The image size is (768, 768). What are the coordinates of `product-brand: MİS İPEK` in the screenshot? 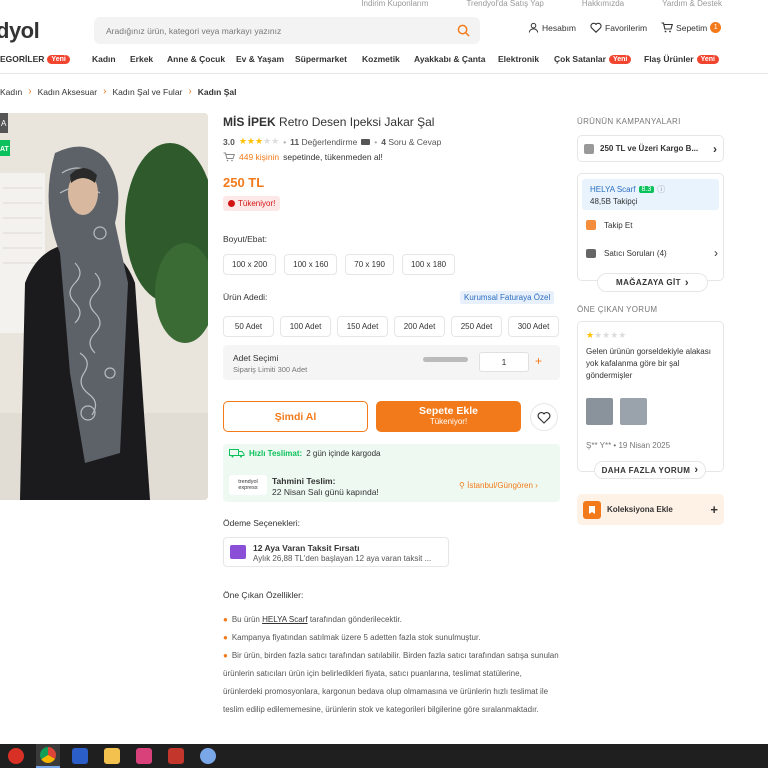 It's located at (249, 122).